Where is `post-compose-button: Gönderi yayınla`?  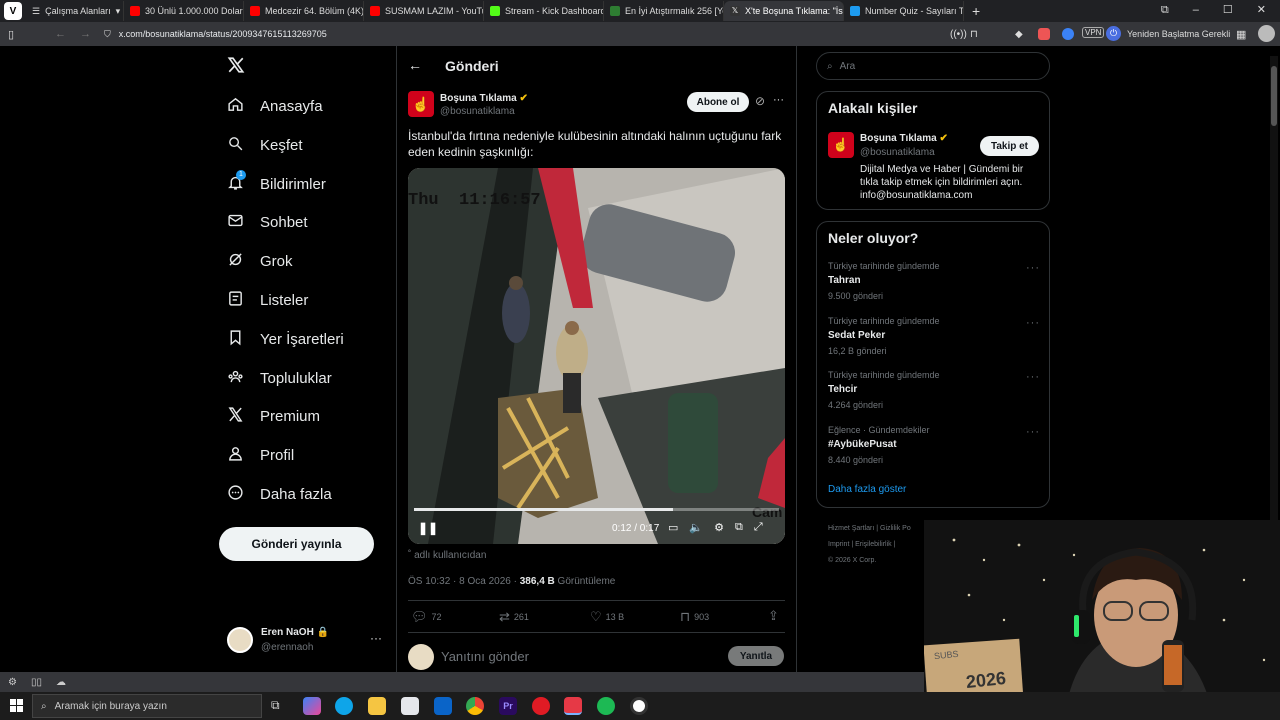
post-compose-button: Gönderi yayınla is located at coordinates (296, 544).